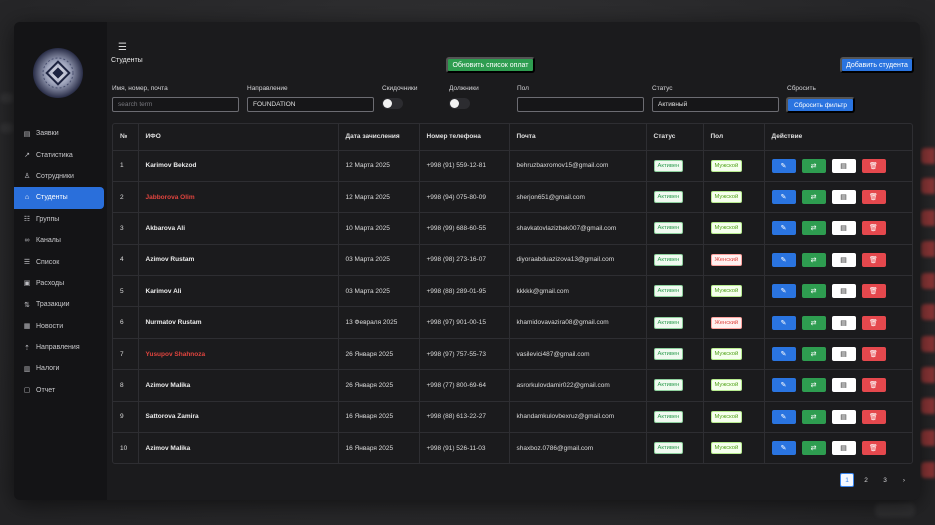  What do you see at coordinates (310, 104) in the screenshot?
I see `direction-select` at bounding box center [310, 104].